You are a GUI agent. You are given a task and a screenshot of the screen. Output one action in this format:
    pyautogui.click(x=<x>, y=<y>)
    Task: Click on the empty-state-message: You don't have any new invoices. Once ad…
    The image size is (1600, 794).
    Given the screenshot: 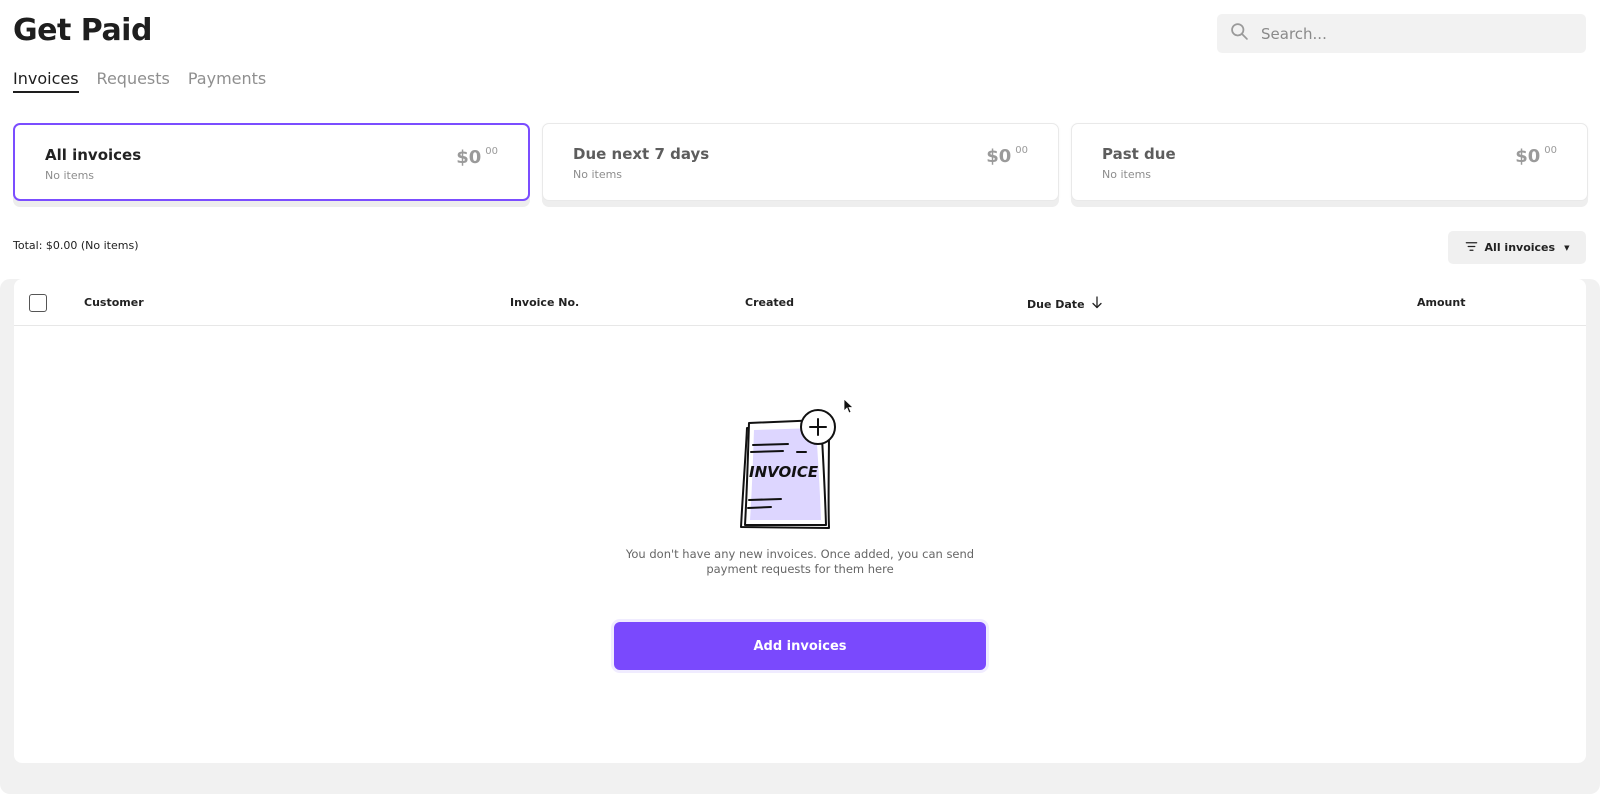 What is the action you would take?
    pyautogui.click(x=800, y=562)
    